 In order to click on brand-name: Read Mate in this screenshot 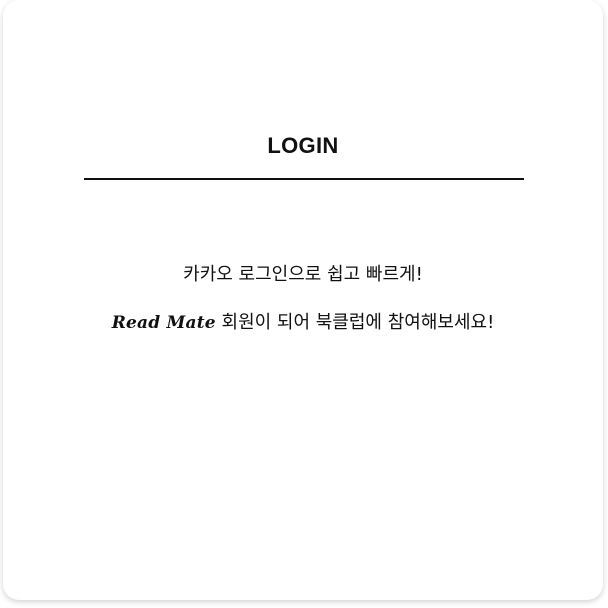, I will do `click(163, 323)`.